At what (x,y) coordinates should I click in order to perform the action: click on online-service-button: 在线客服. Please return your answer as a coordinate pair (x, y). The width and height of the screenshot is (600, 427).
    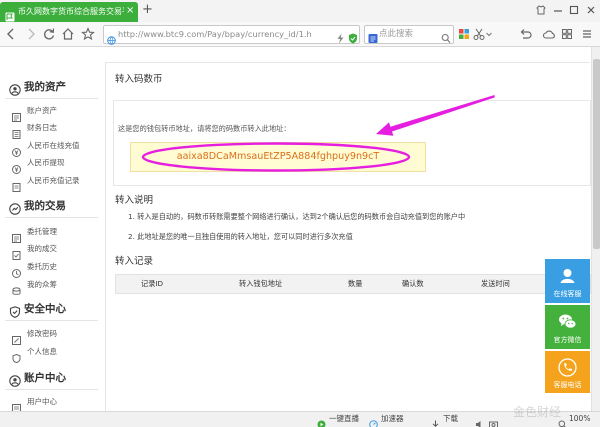
    Looking at the image, I should click on (567, 281).